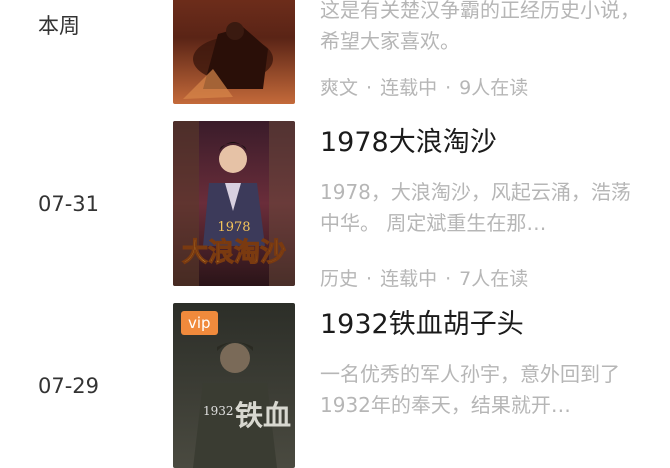  Describe the element at coordinates (480, 26) in the screenshot. I see `book-description: 这是有关楚汉争霸的正经历史小说，希望大家喜欢。` at that location.